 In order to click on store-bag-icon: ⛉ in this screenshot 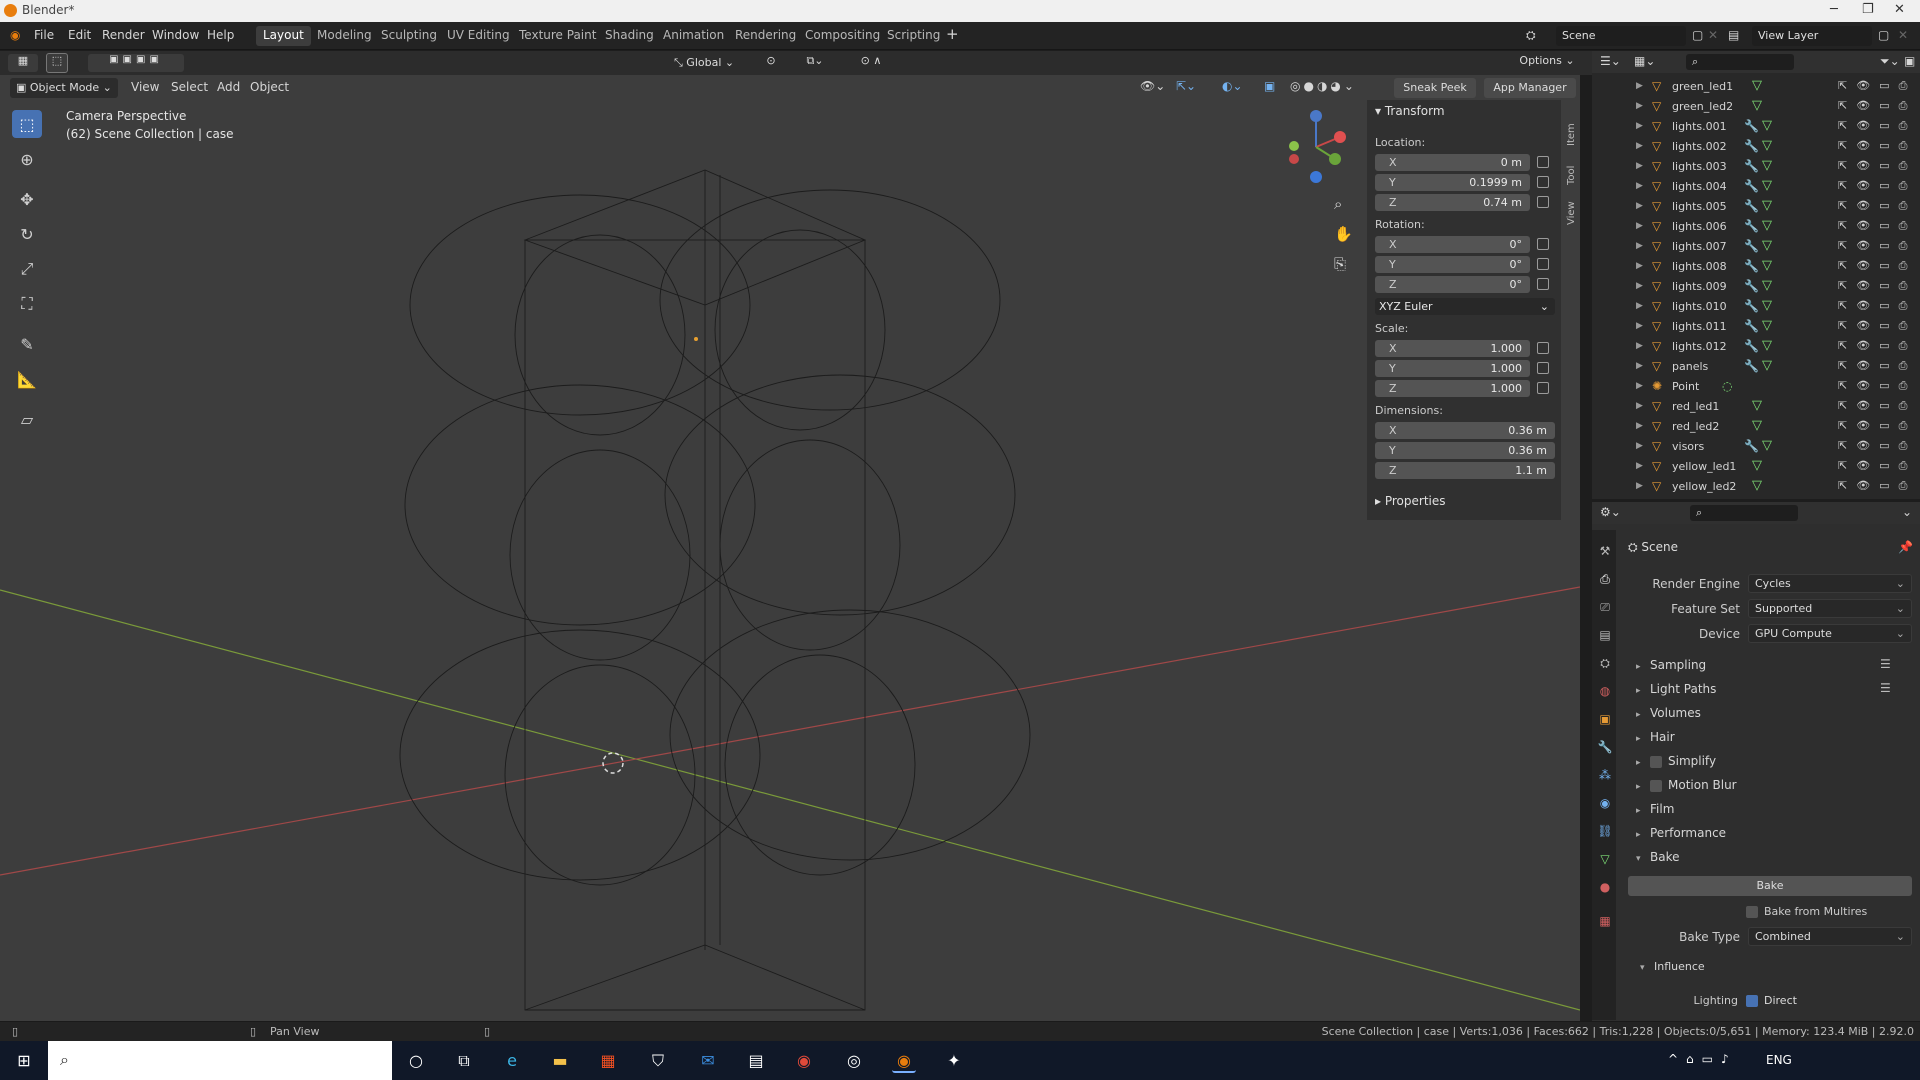, I will do `click(658, 1061)`.